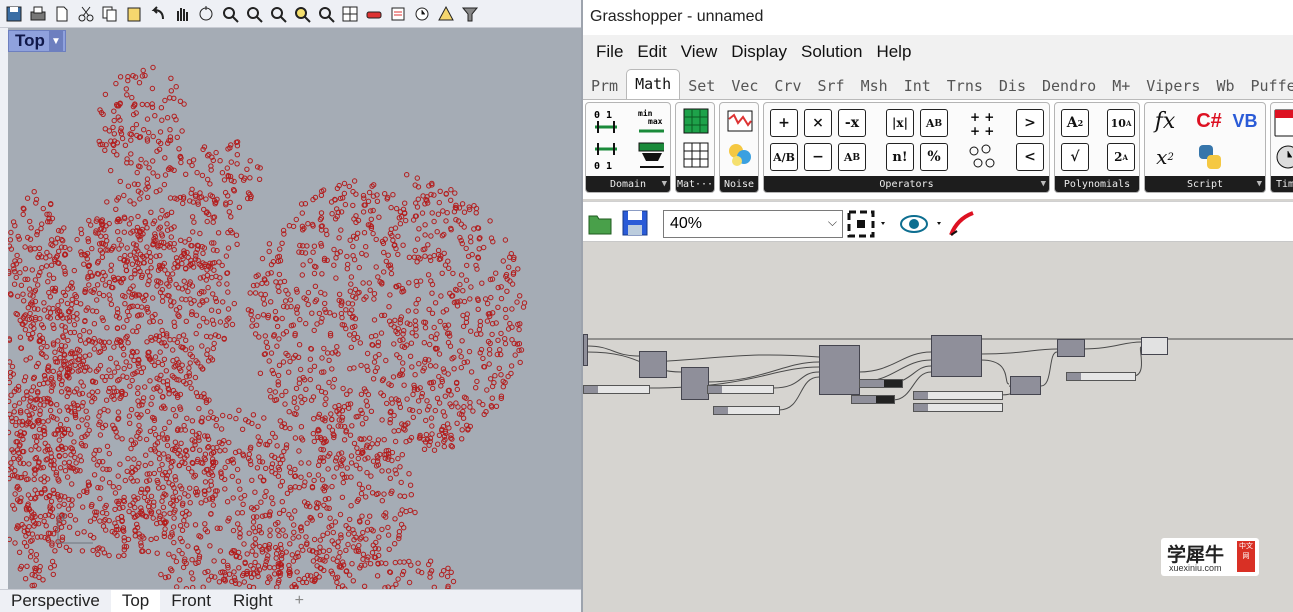 The height and width of the screenshot is (612, 1293). Describe the element at coordinates (1245, 121) in the screenshot. I see `vb-script-button: VB` at that location.